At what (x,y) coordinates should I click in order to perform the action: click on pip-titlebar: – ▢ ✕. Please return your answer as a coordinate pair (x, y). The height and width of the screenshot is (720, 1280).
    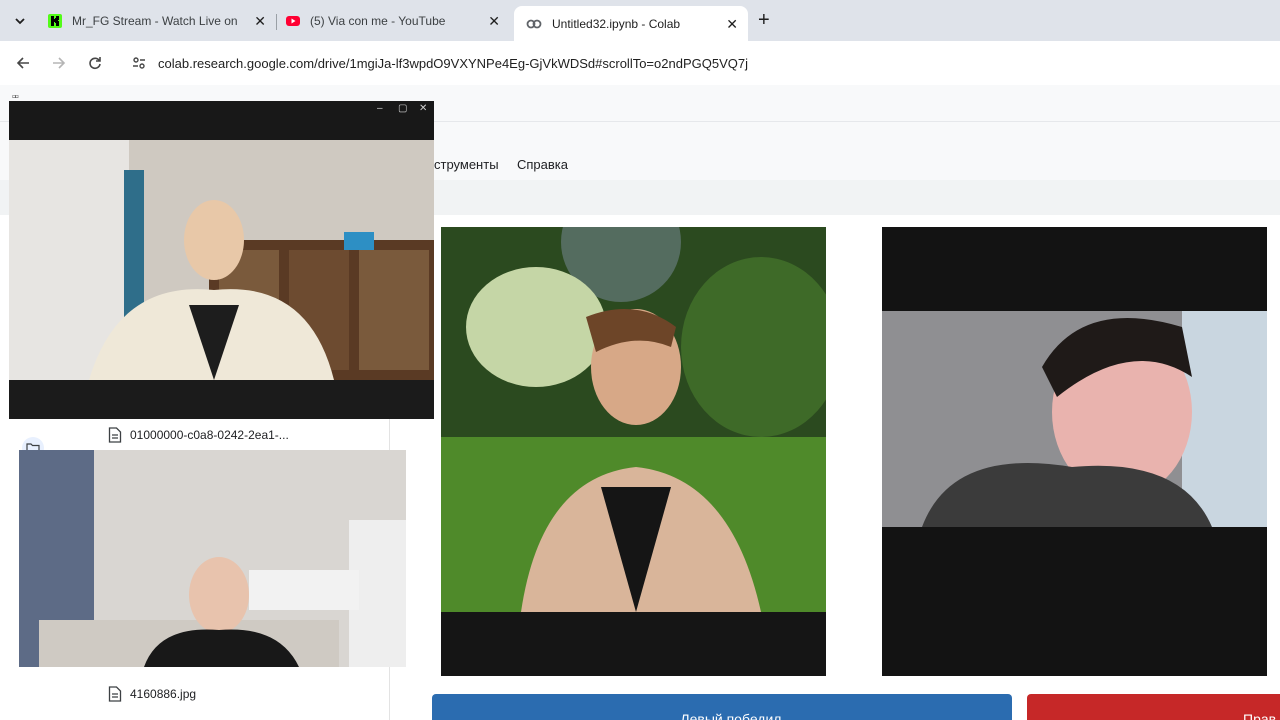
    Looking at the image, I should click on (221, 120).